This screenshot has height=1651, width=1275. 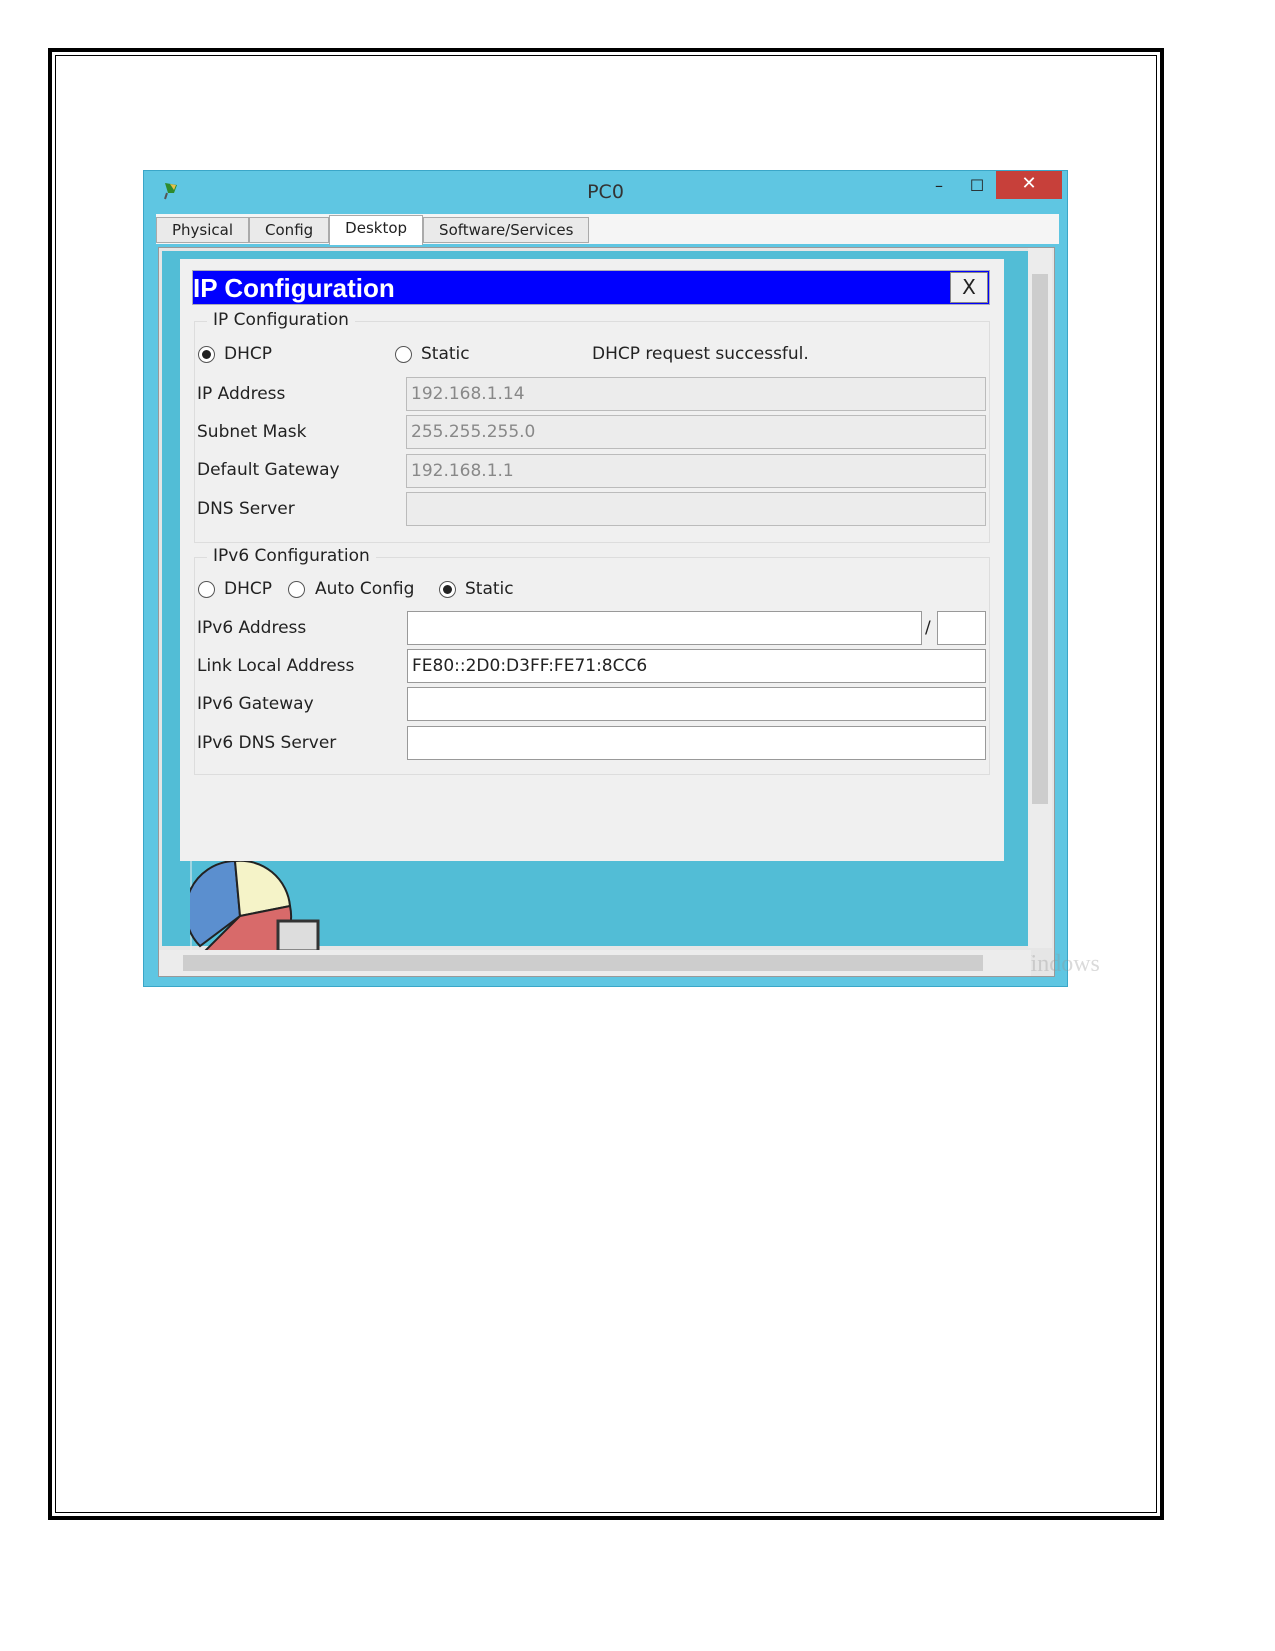 What do you see at coordinates (289, 230) in the screenshot?
I see `tab-config: Config` at bounding box center [289, 230].